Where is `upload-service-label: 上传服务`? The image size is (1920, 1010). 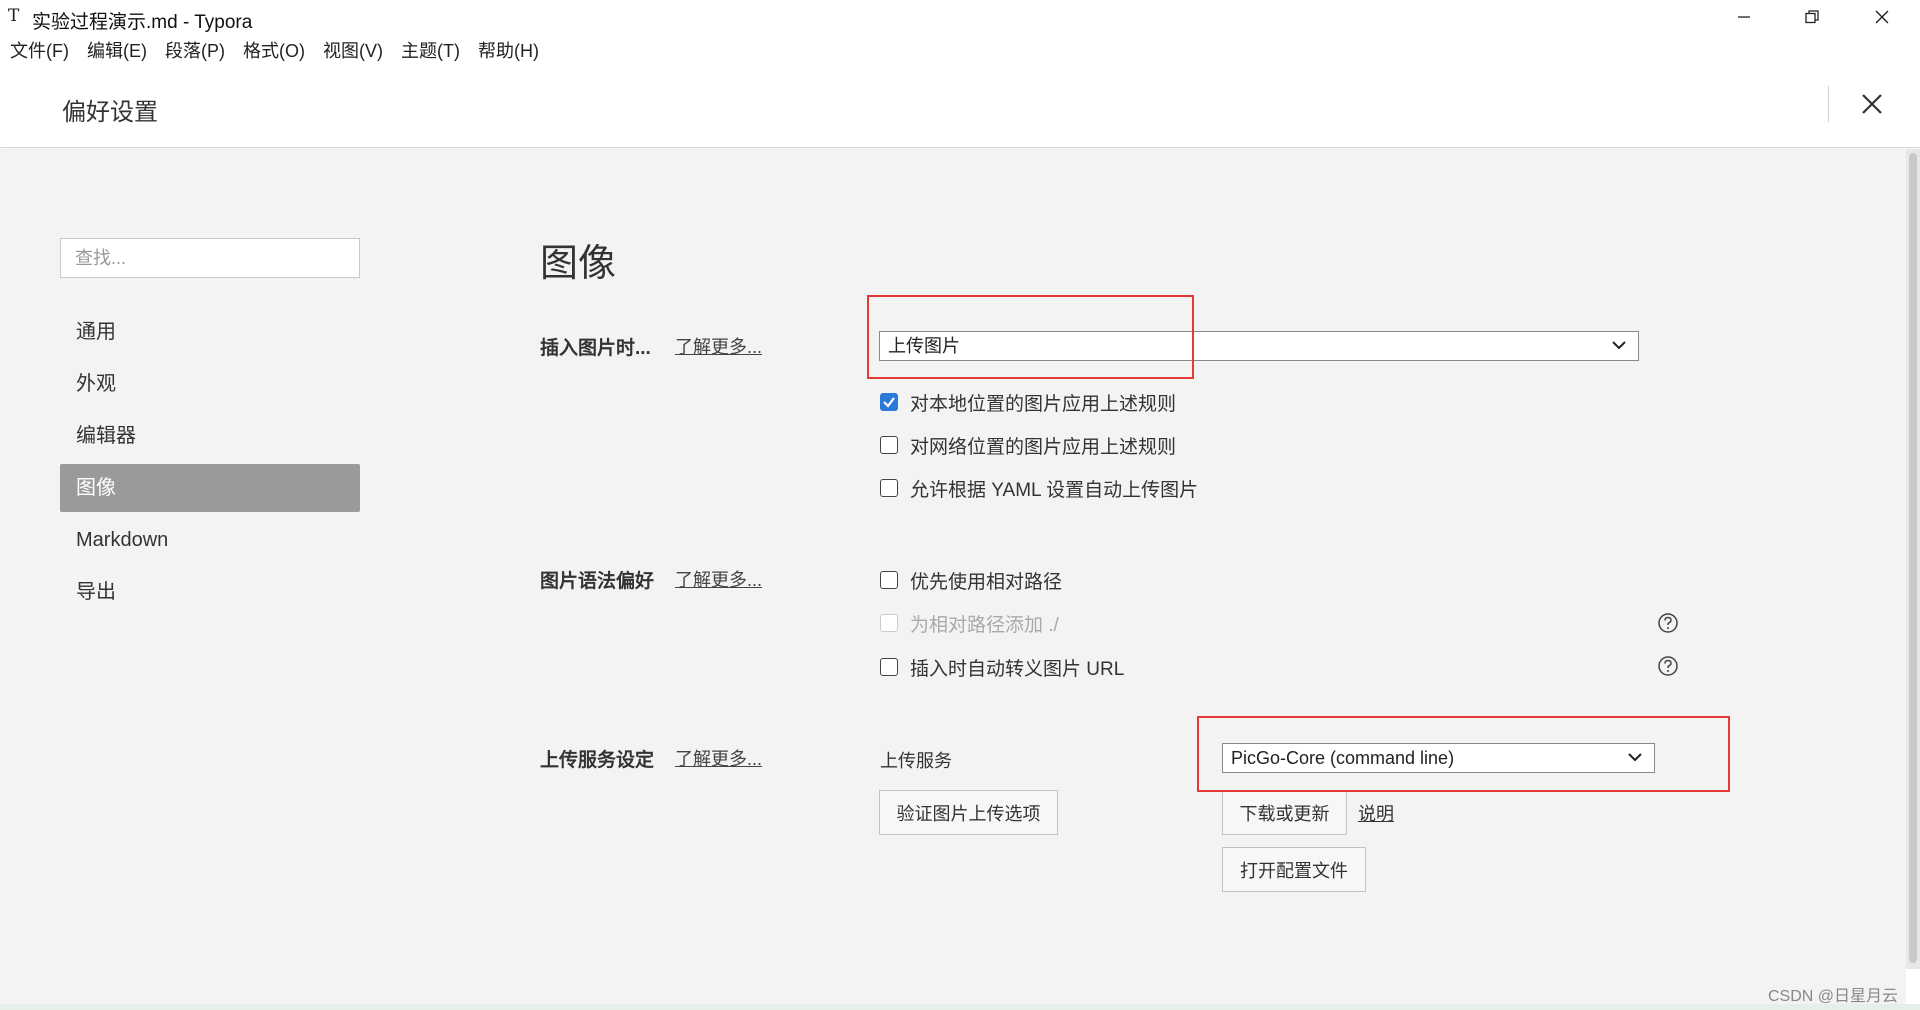
upload-service-label: 上传服务 is located at coordinates (916, 761).